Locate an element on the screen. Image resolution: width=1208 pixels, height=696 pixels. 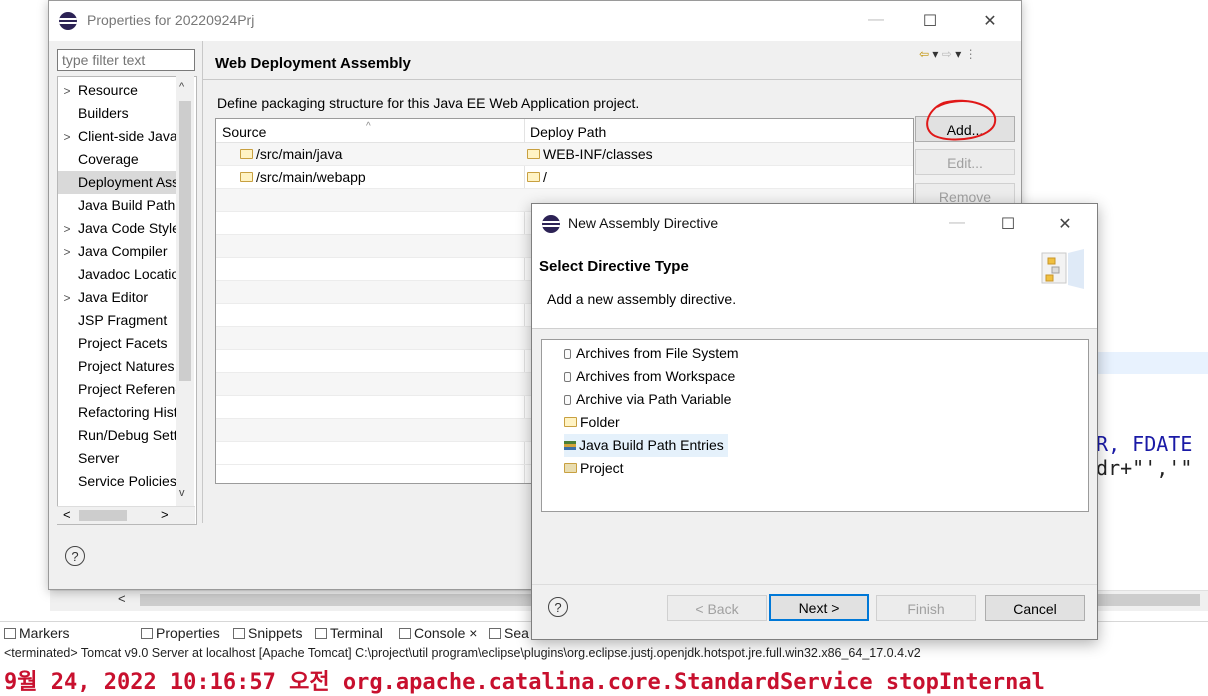
tree-item-label: Resource is located at coordinates (108, 90).